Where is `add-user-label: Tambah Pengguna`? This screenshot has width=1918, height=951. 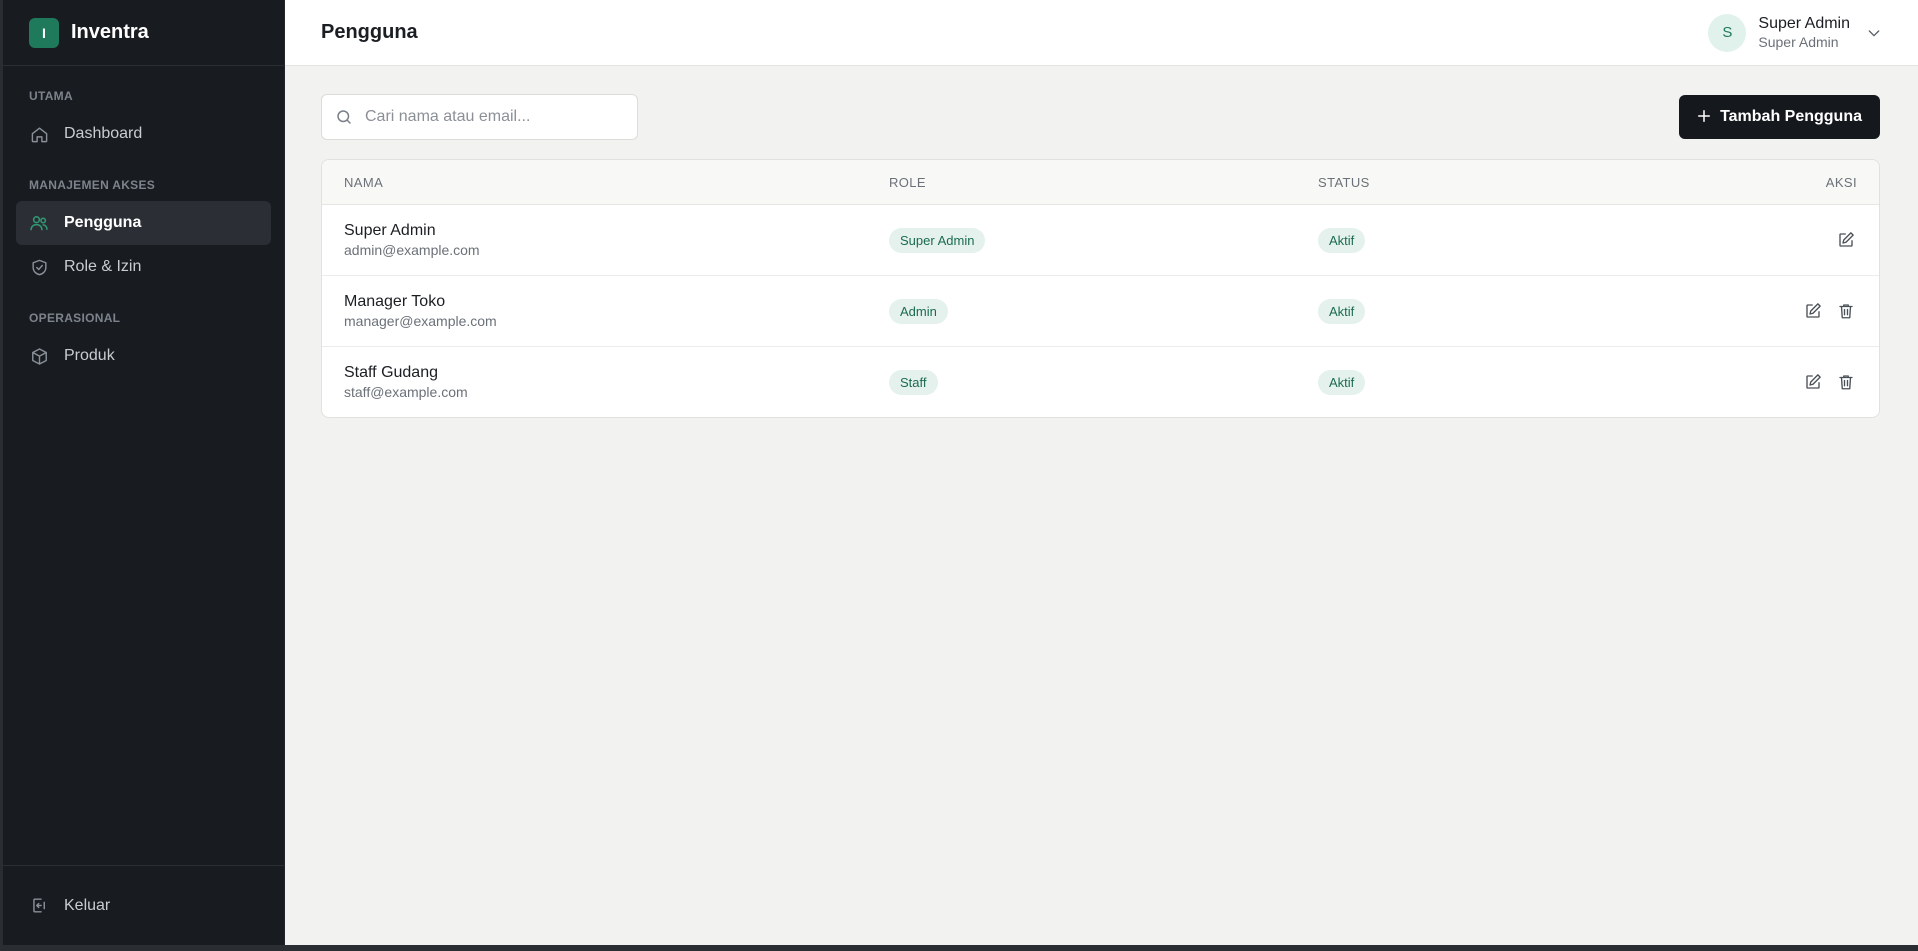 add-user-label: Tambah Pengguna is located at coordinates (1791, 116).